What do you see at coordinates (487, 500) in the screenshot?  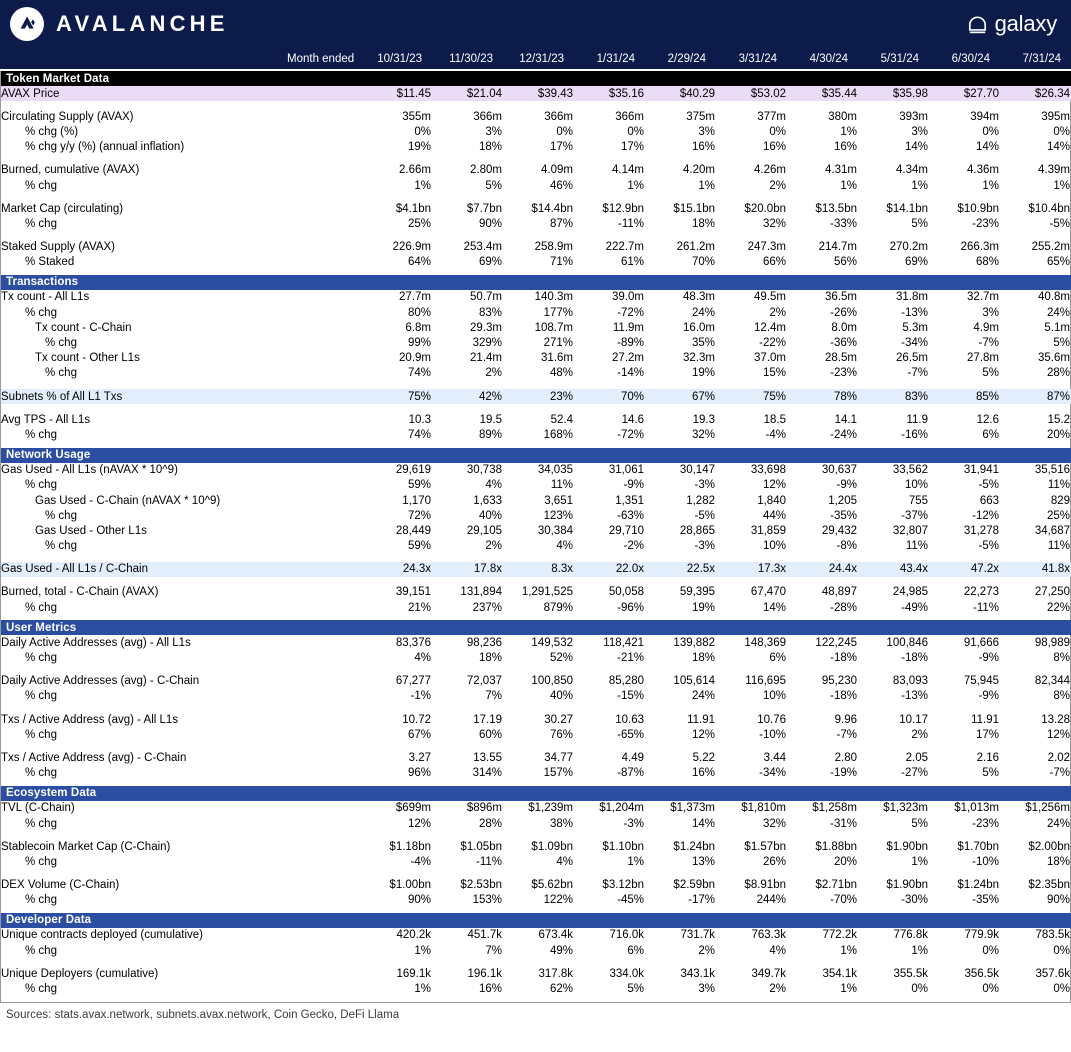 I see `metric-value: 1,633` at bounding box center [487, 500].